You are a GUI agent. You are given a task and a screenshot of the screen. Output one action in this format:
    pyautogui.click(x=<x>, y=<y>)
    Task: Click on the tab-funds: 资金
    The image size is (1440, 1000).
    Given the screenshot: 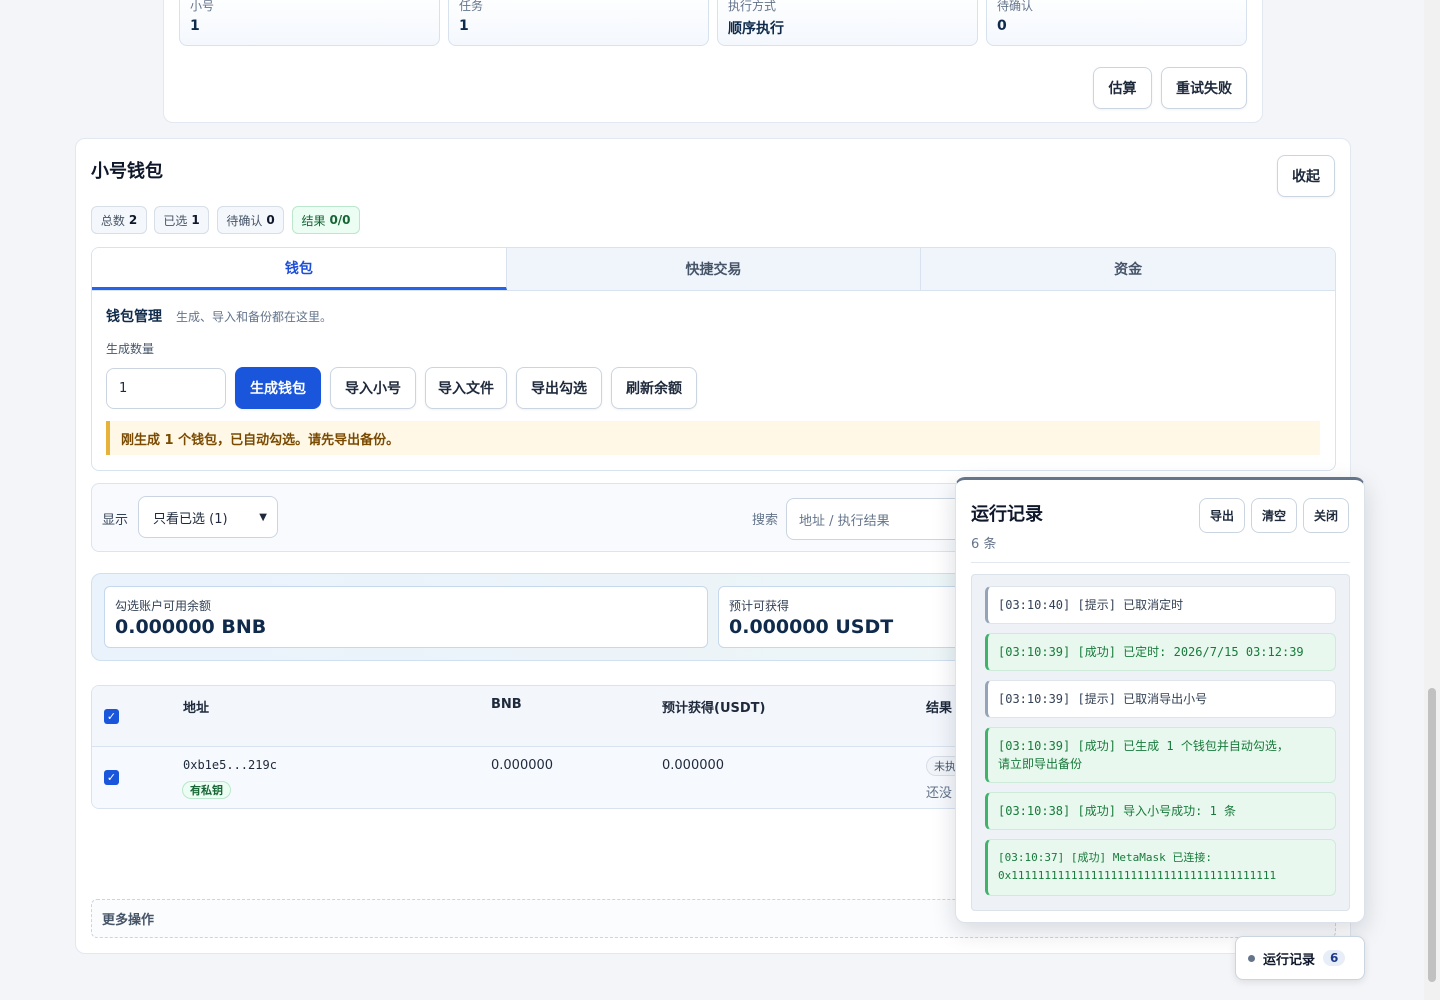 What is the action you would take?
    pyautogui.click(x=1128, y=269)
    